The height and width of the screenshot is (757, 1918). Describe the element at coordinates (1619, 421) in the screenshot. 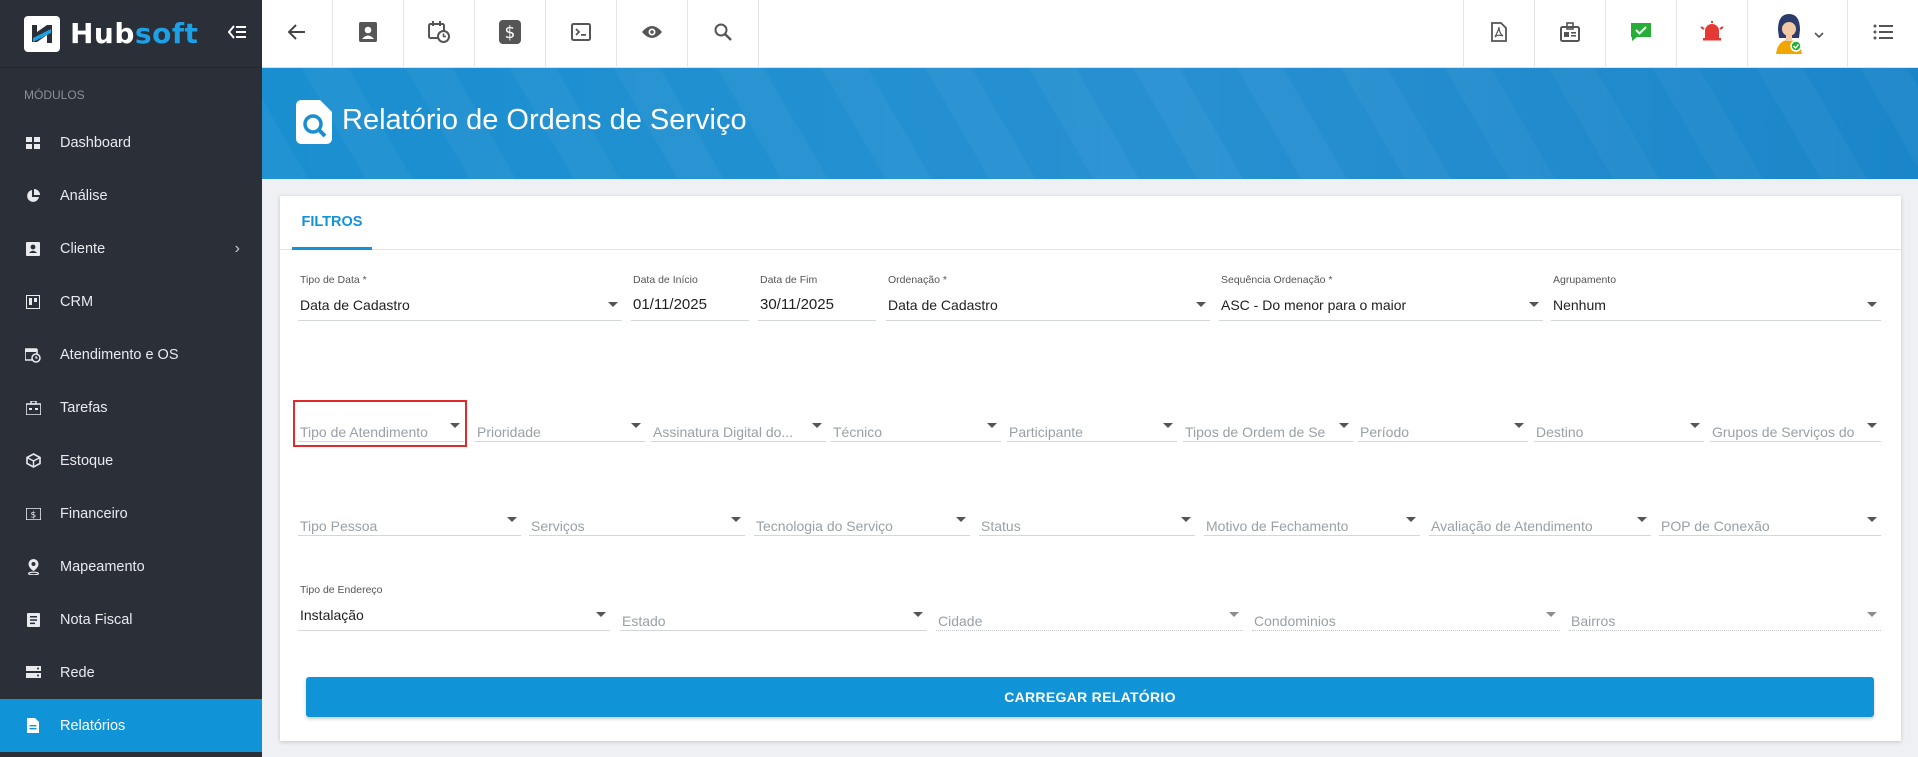

I see `destino-select: Destino` at that location.